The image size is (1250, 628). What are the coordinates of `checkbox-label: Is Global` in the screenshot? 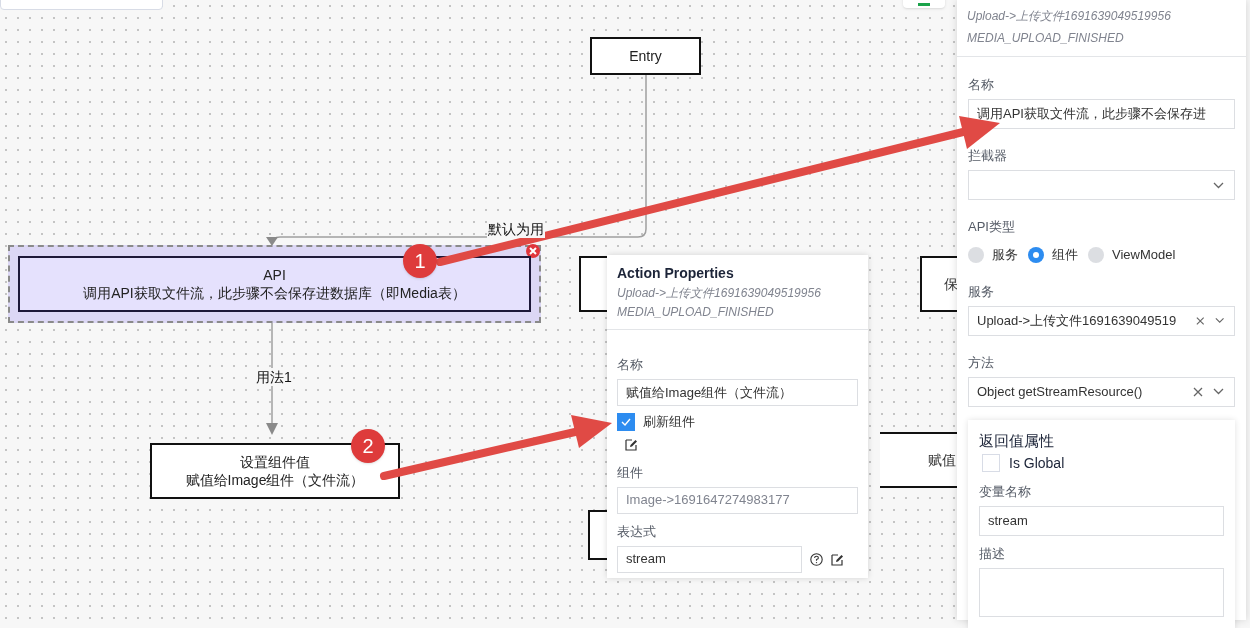 It's located at (1037, 463).